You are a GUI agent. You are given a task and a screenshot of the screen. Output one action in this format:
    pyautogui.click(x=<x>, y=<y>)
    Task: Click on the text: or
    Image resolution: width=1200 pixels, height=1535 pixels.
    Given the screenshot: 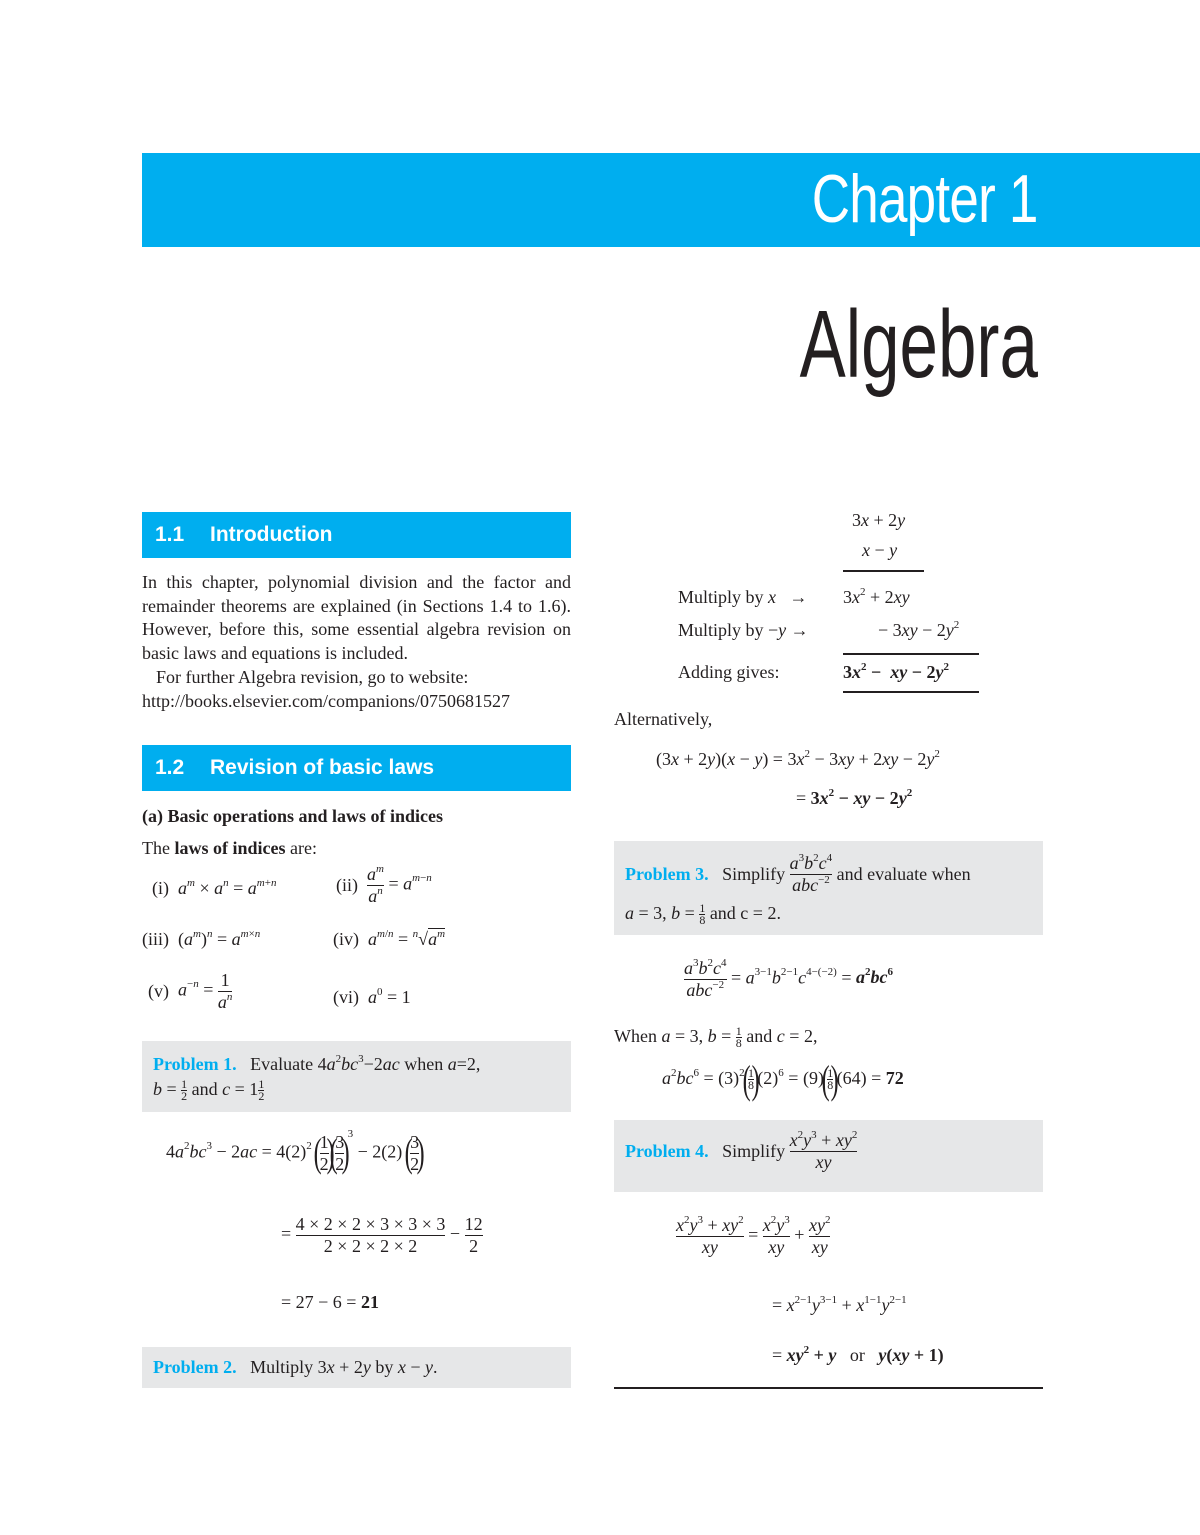 What is the action you would take?
    pyautogui.click(x=857, y=1355)
    